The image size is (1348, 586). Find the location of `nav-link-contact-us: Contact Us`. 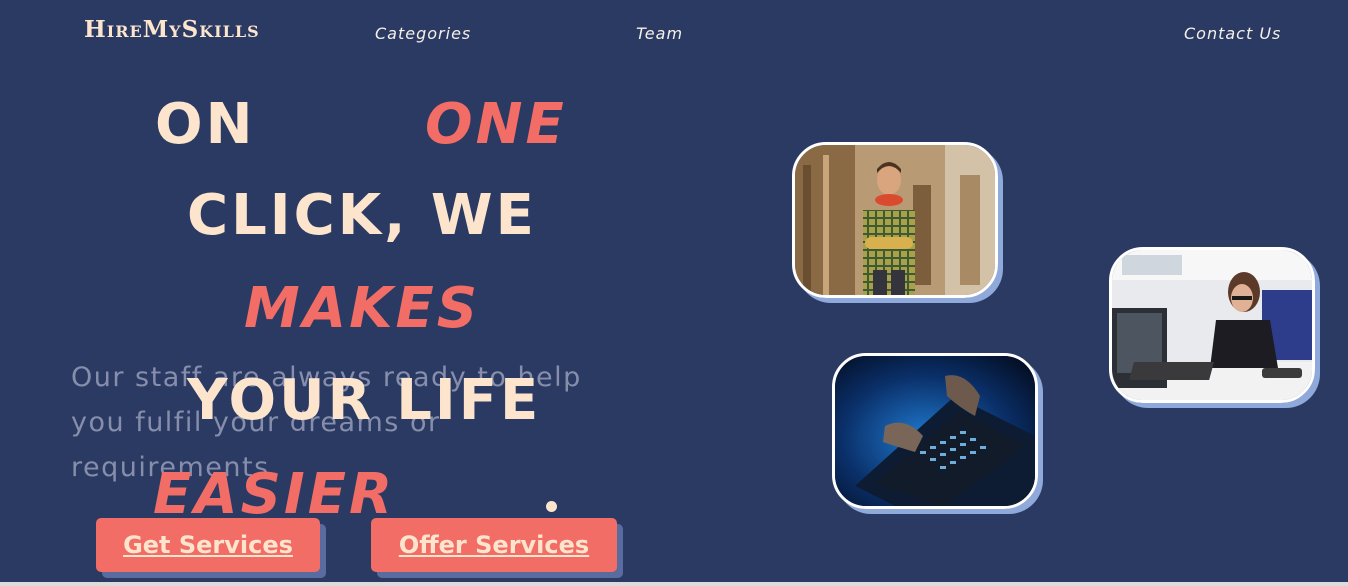

nav-link-contact-us: Contact Us is located at coordinates (1232, 33).